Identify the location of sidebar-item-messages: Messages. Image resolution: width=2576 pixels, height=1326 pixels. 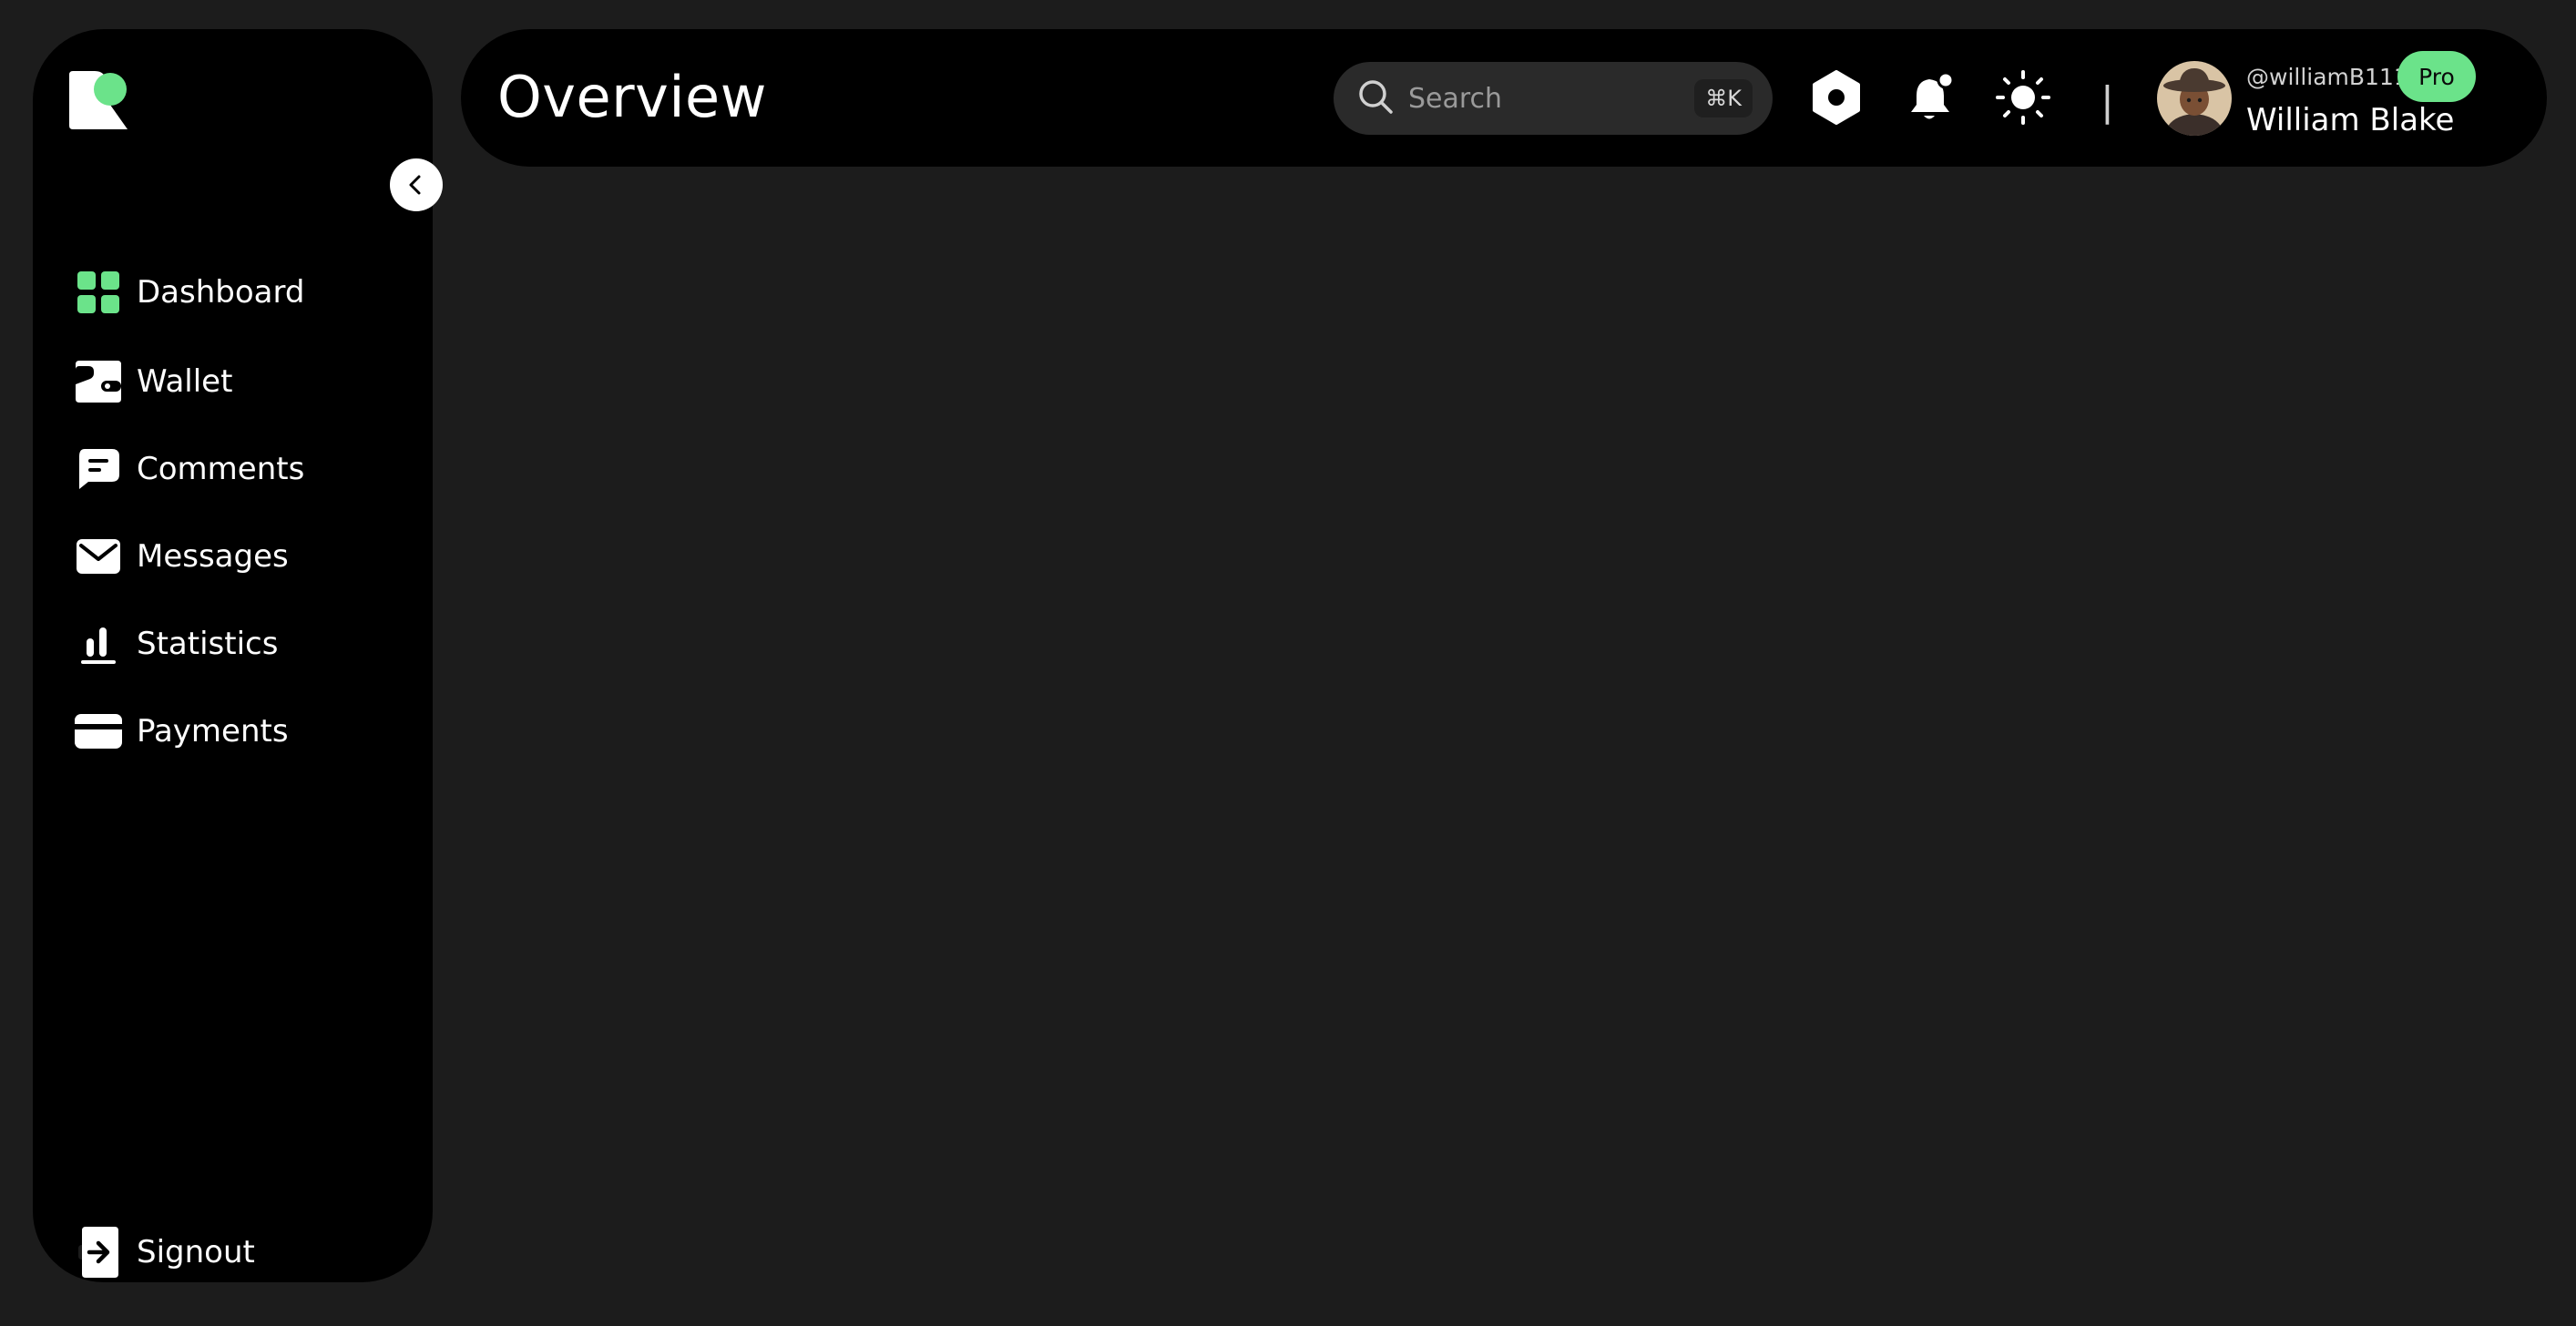
(246, 556).